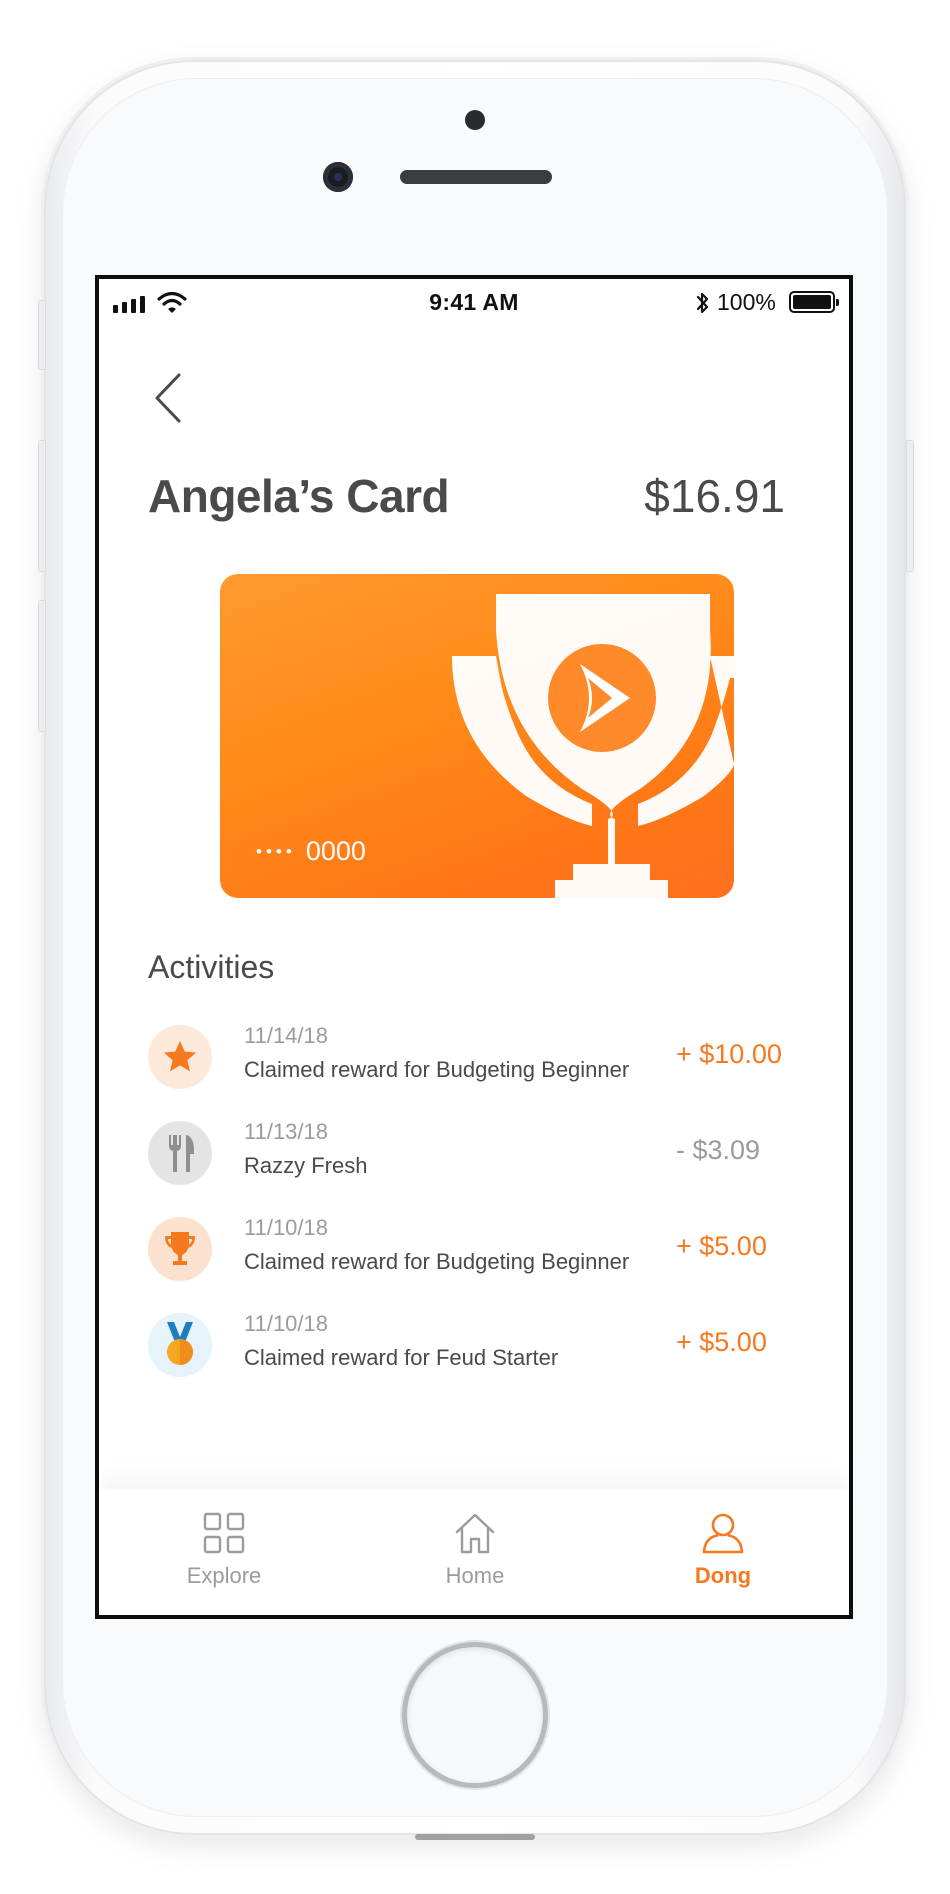  What do you see at coordinates (474, 302) in the screenshot?
I see `status-bar: 9:41 AM 100%` at bounding box center [474, 302].